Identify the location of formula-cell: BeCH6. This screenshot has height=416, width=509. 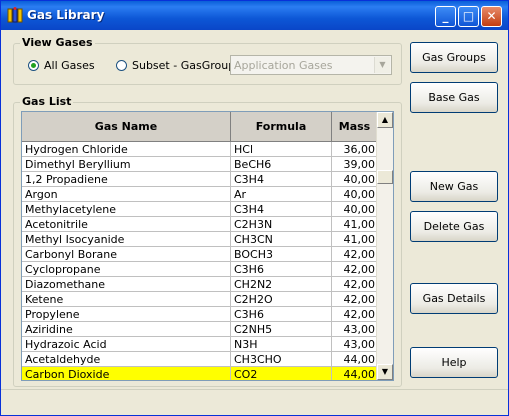
(281, 164).